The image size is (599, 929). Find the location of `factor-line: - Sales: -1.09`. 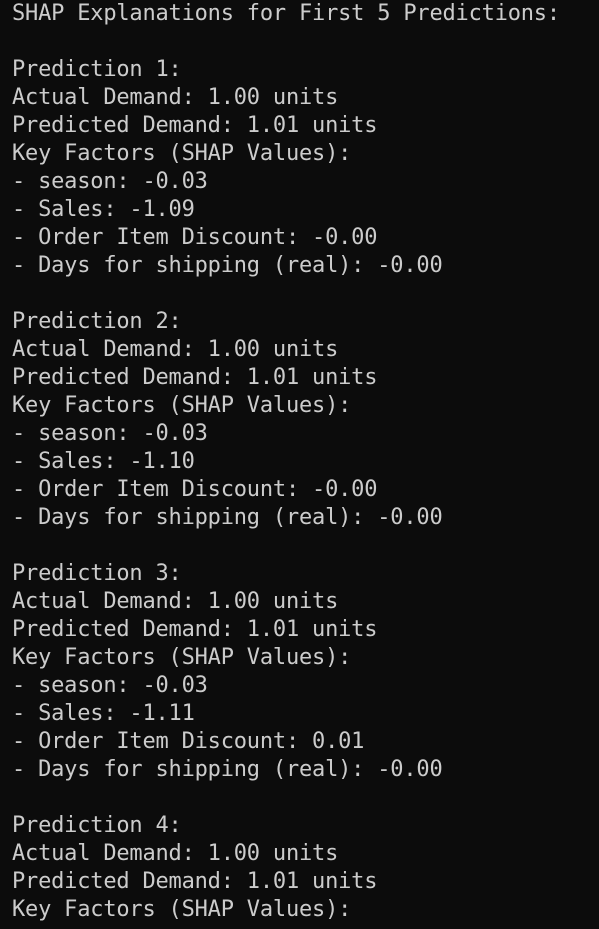

factor-line: - Sales: -1.09 is located at coordinates (103, 209).